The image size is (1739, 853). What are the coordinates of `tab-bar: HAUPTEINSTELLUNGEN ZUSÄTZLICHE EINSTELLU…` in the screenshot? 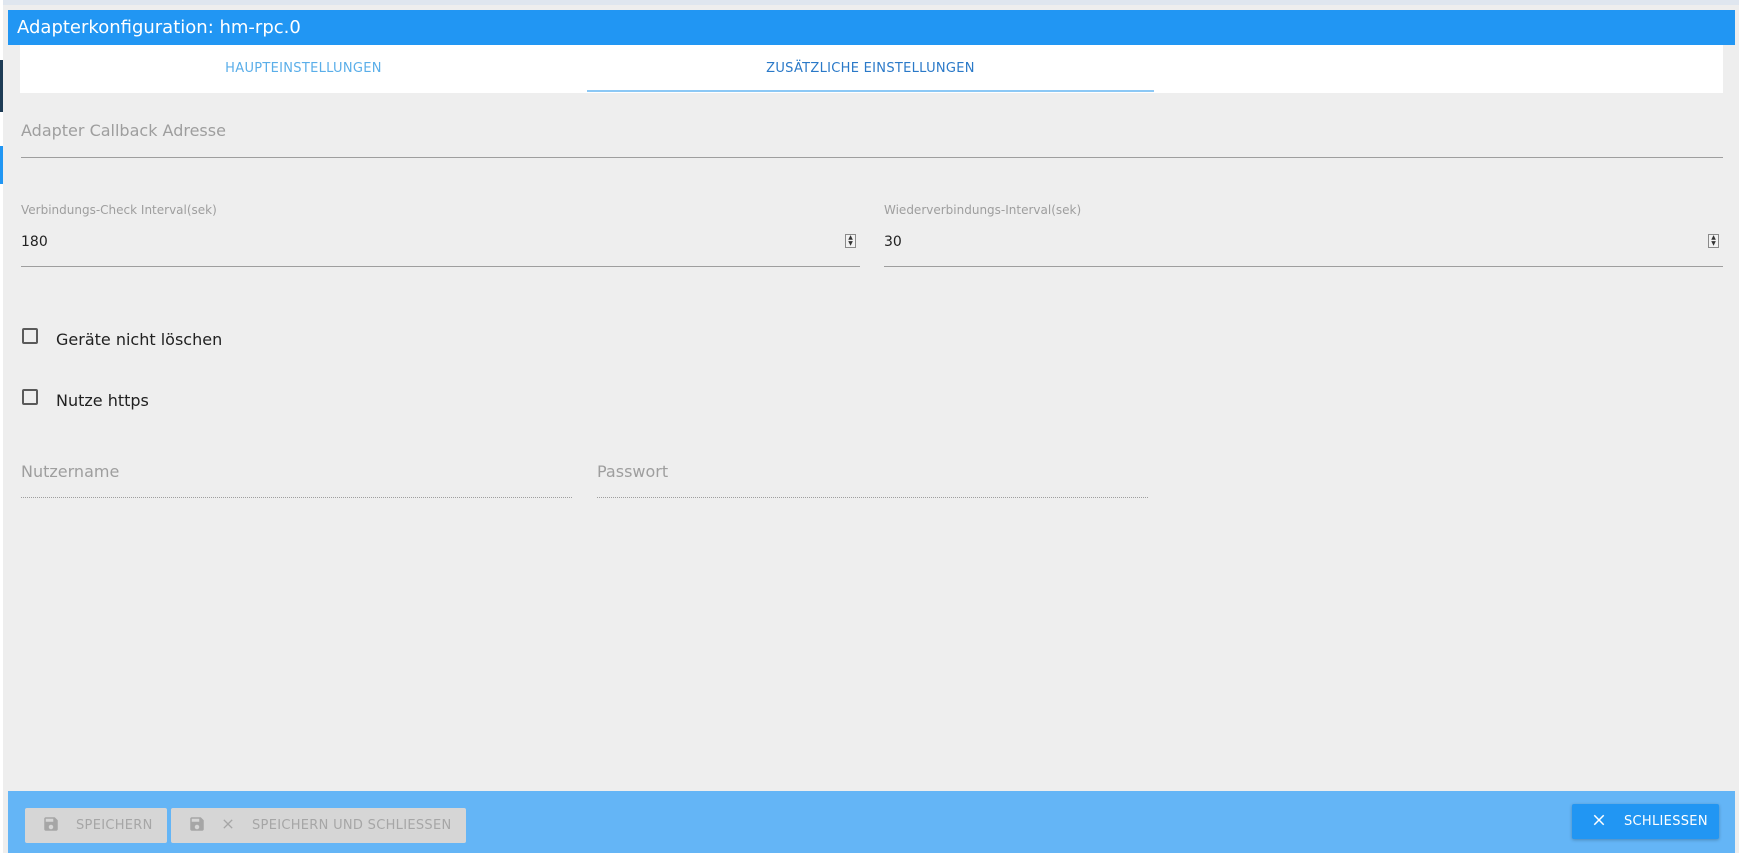 It's located at (871, 69).